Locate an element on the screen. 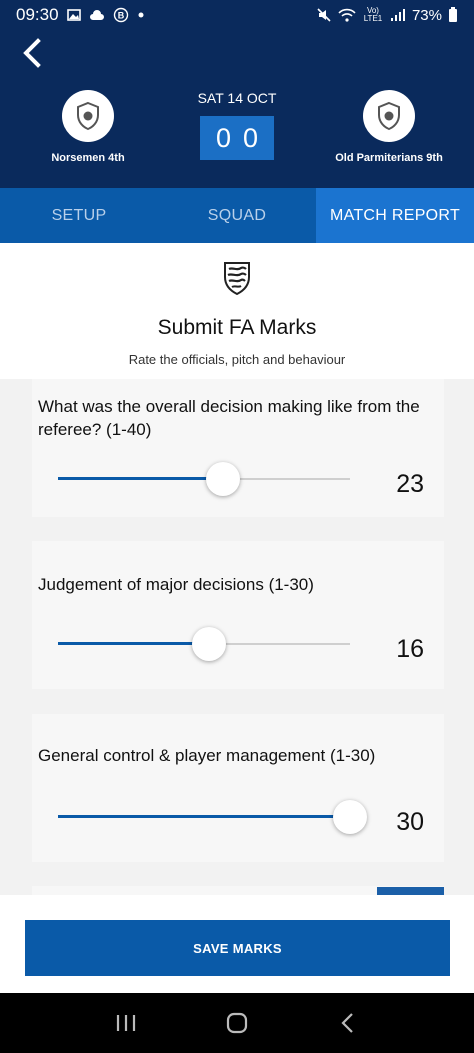  svg-text: B is located at coordinates (120, 16).